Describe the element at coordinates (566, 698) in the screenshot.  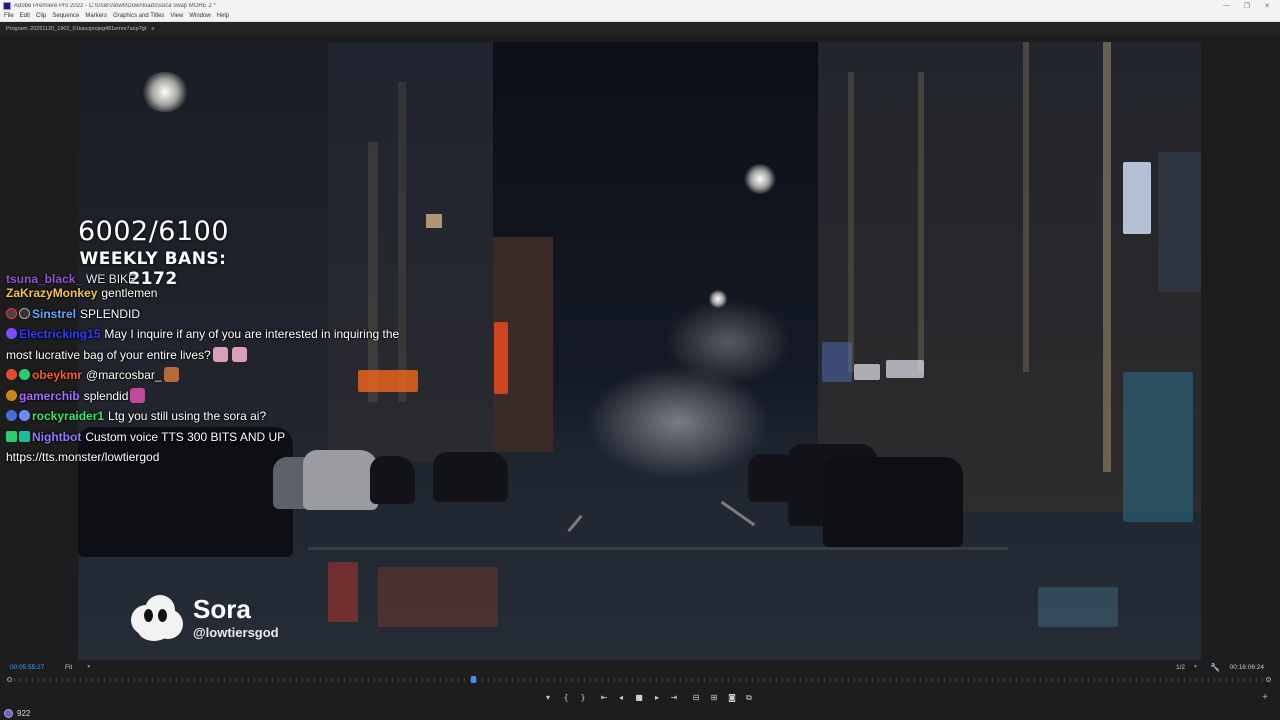
I see `mark-in-icon: {` at that location.